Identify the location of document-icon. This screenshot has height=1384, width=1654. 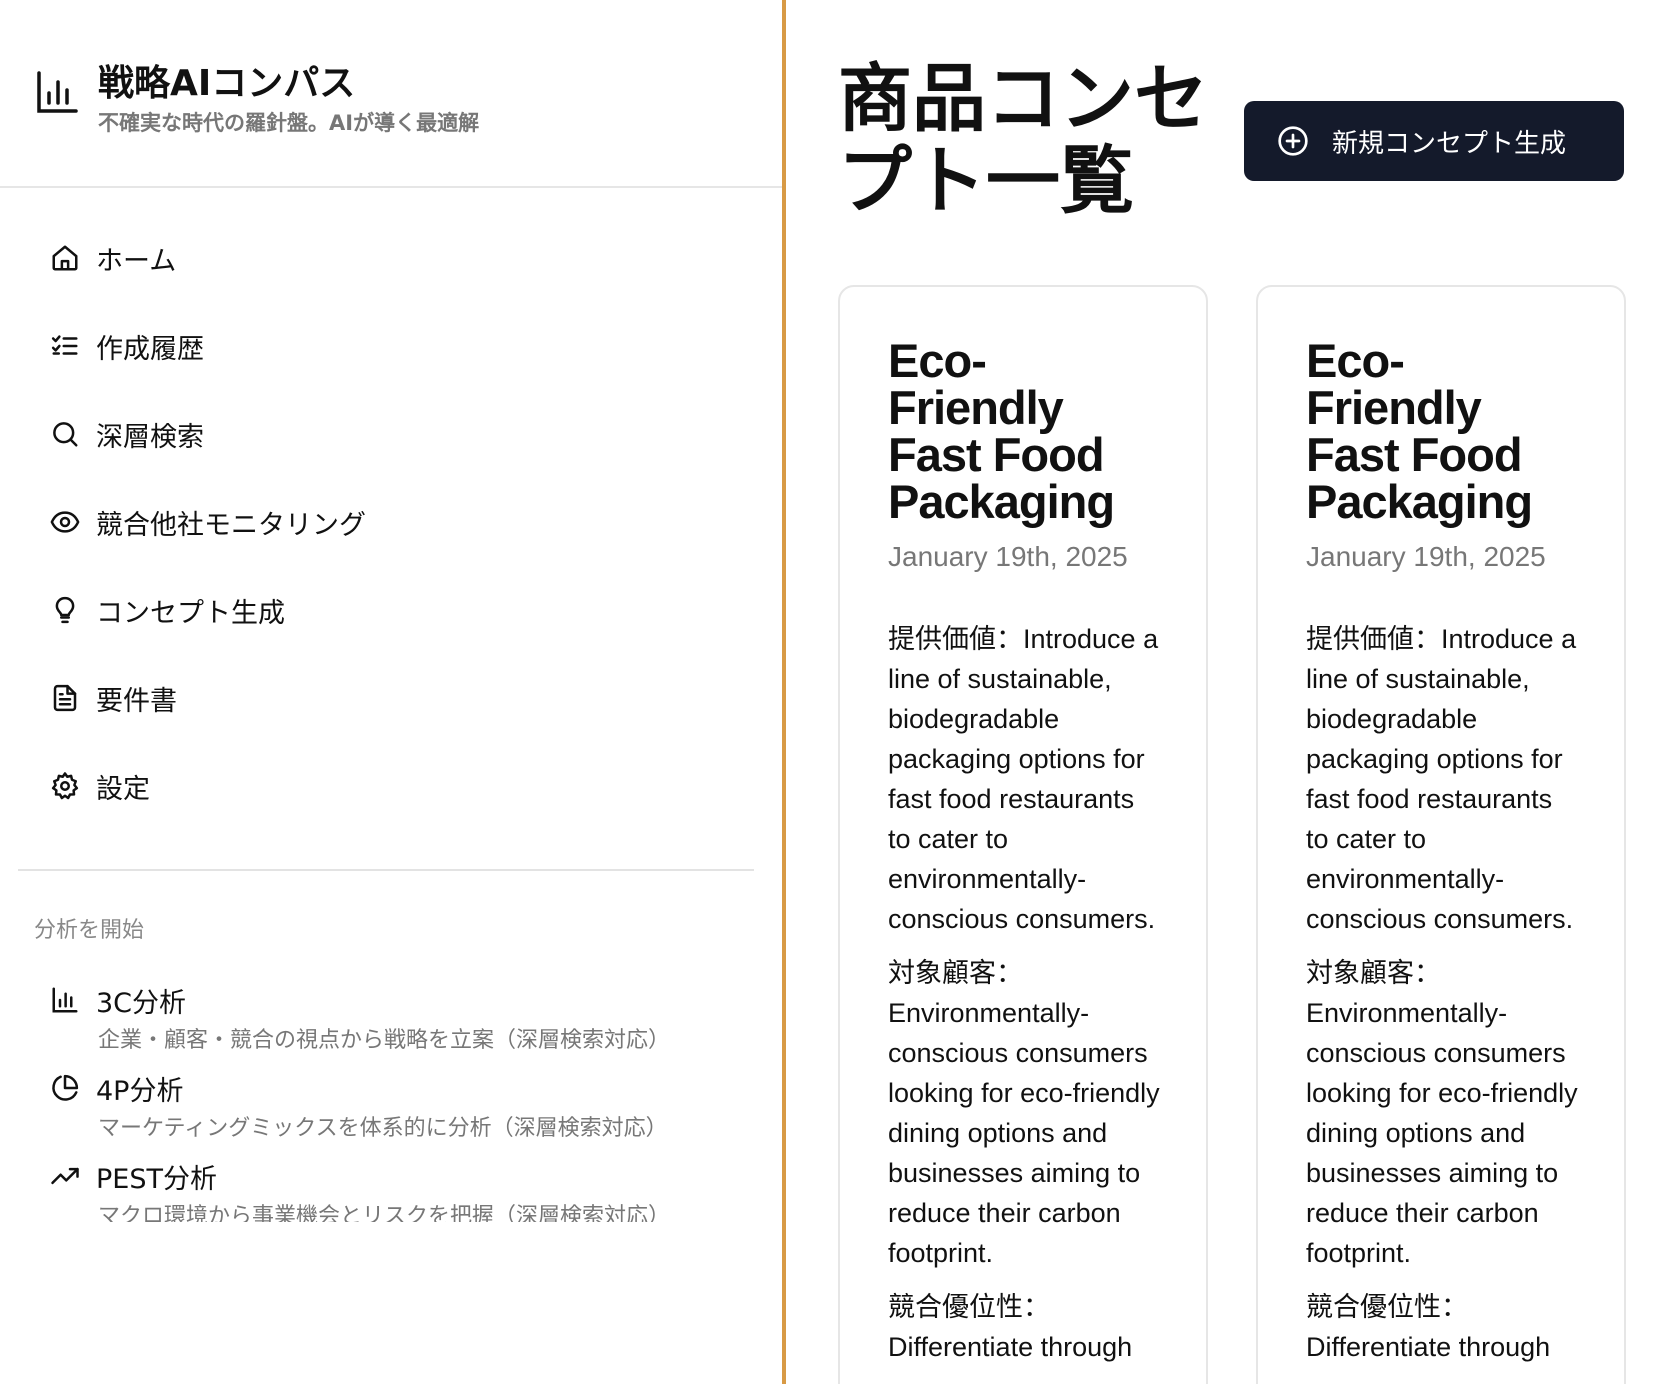
(65, 698).